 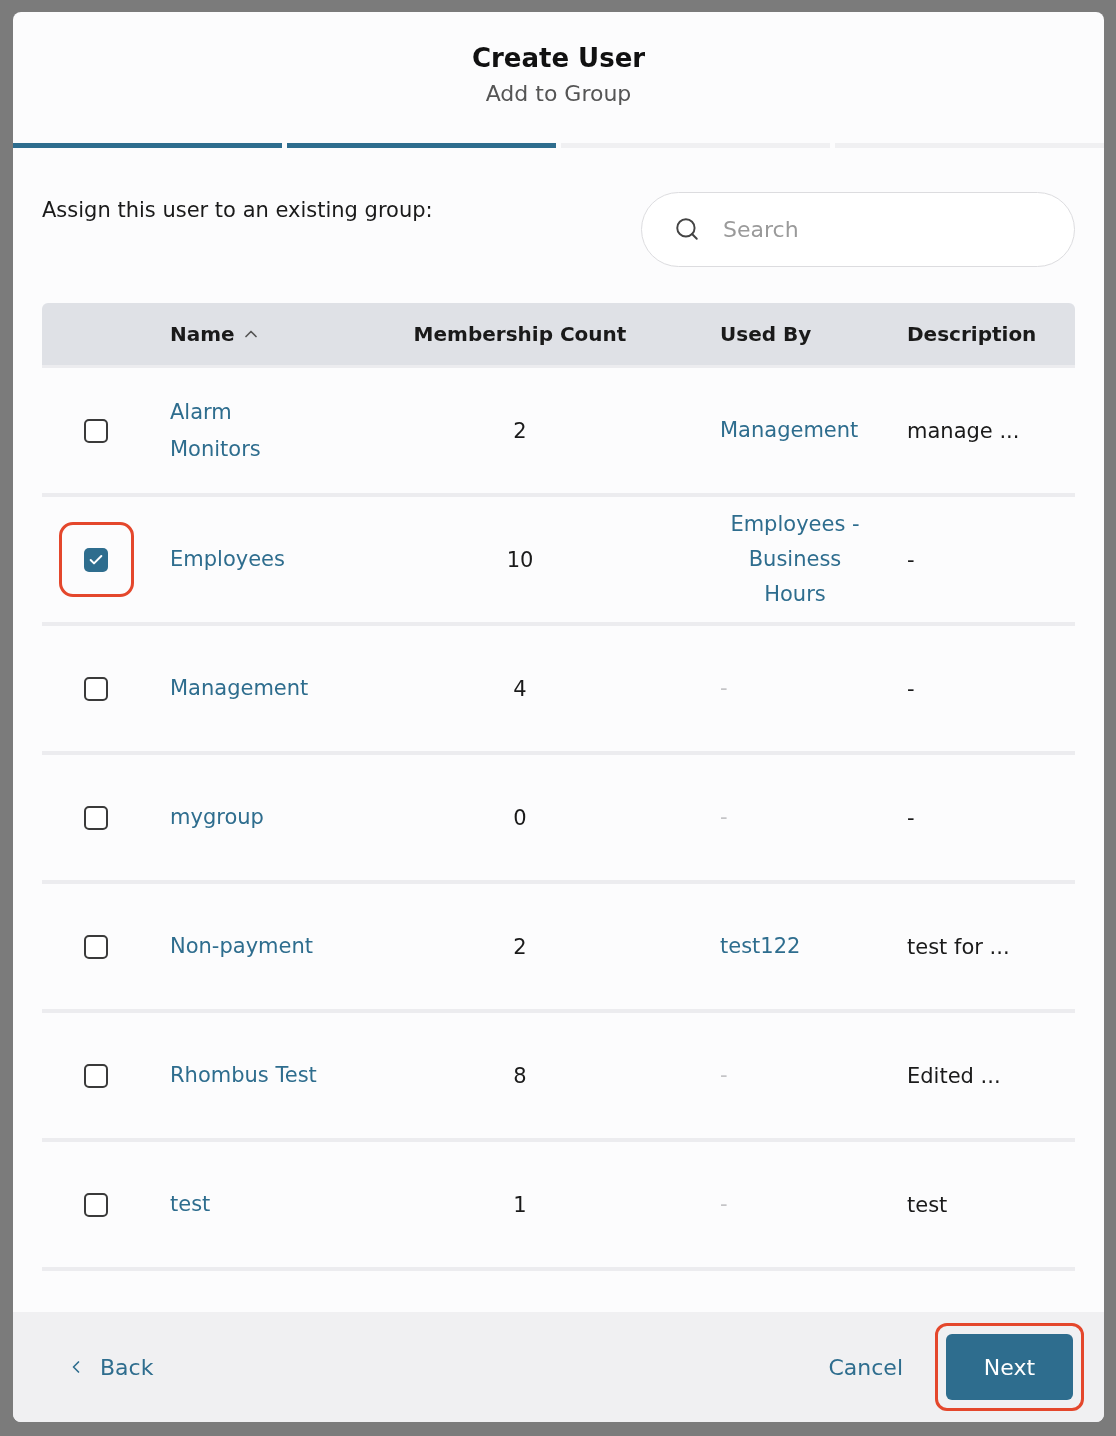 I want to click on group-link: Employees, so click(x=227, y=559).